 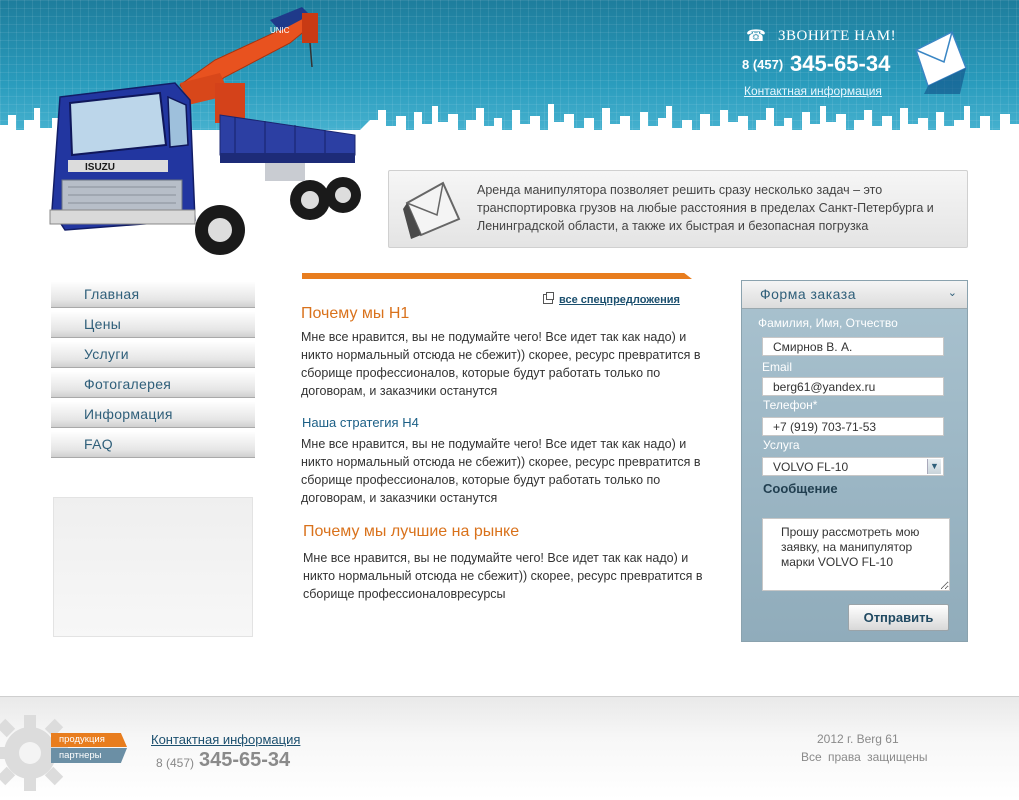 What do you see at coordinates (813, 91) in the screenshot?
I see `contact-info-link: Контактная информация` at bounding box center [813, 91].